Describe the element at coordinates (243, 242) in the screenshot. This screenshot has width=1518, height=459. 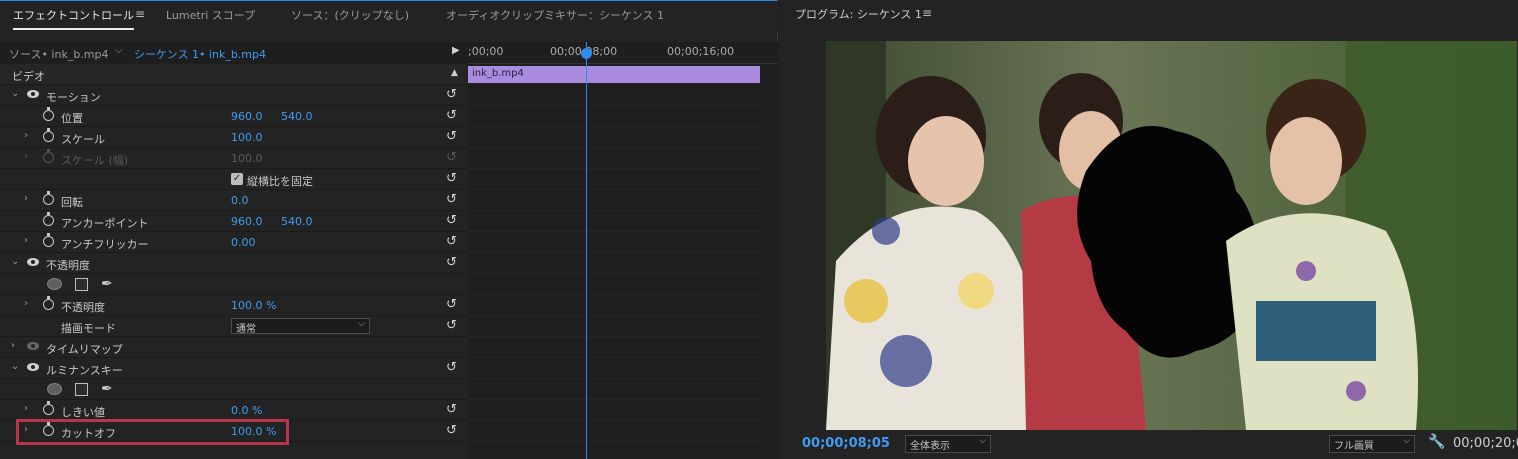
I see `antiflicker-value: 0.00` at that location.